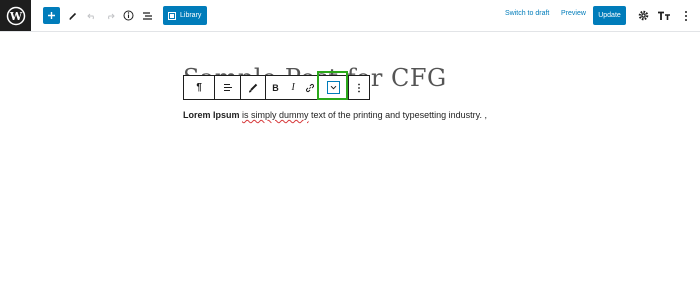  I want to click on gear-icon, so click(643, 15).